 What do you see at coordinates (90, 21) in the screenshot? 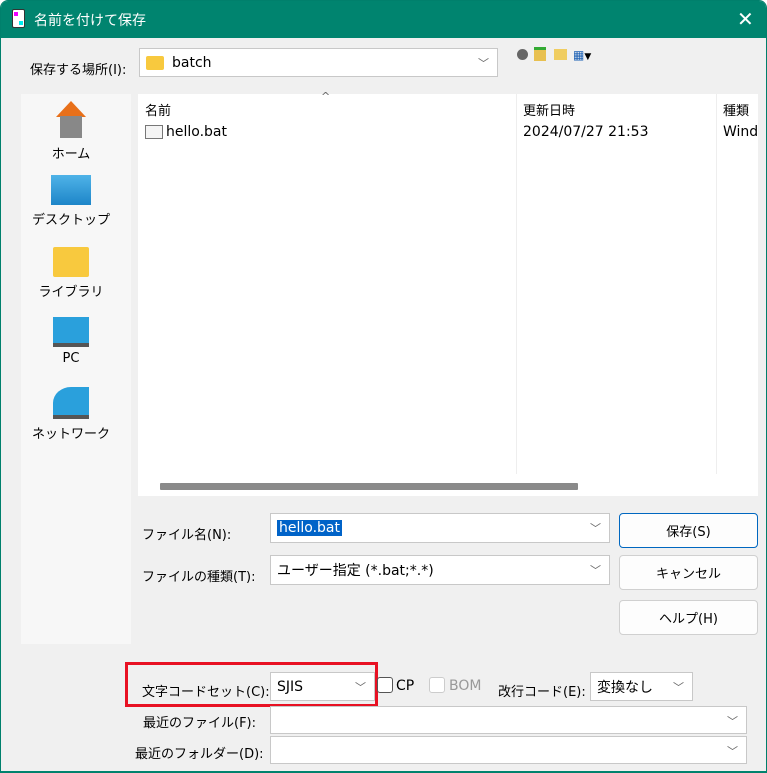
I see `dialog-title: 名前を付けて保存` at bounding box center [90, 21].